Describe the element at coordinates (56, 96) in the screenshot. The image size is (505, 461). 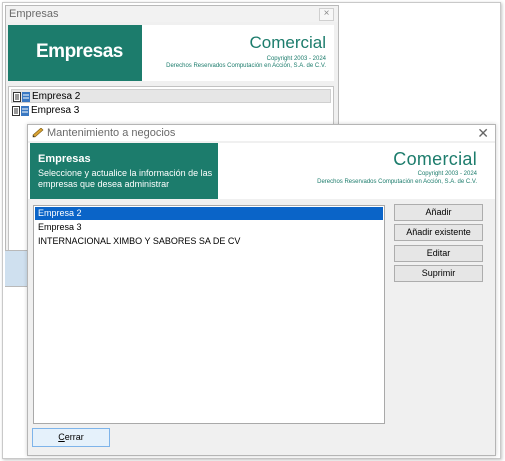
I see `tree-item-label: Empresa 2` at that location.